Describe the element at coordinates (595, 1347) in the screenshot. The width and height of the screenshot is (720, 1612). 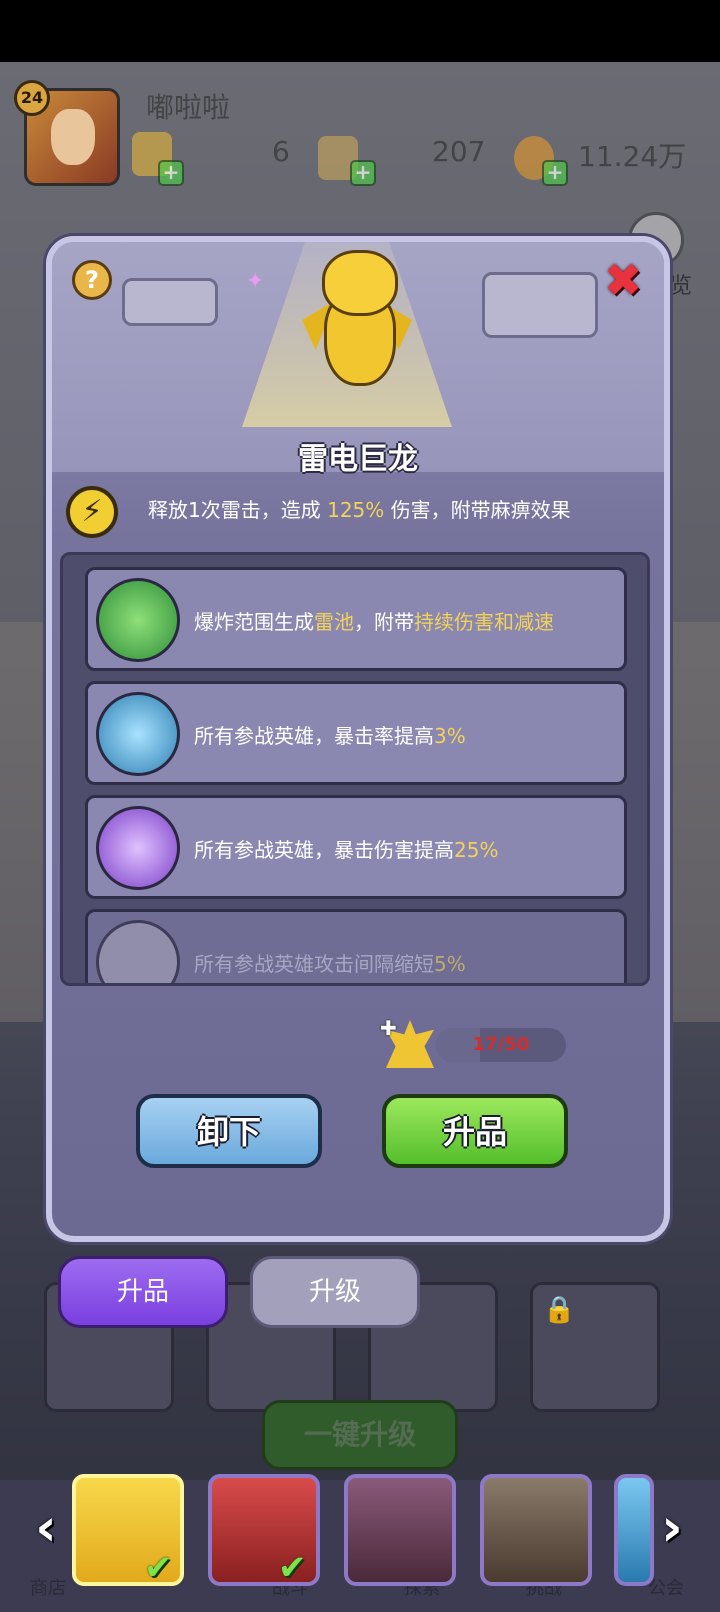
I see `bg-hero-card-locked: 🔒` at that location.